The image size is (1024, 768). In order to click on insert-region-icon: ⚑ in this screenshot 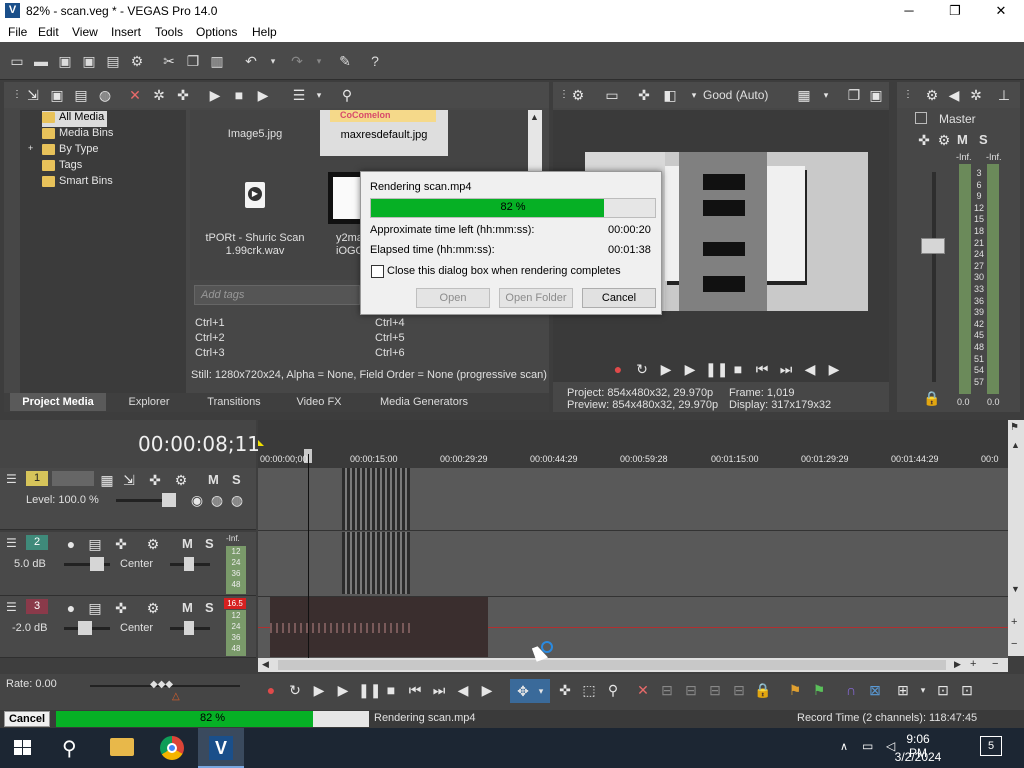, I will do `click(819, 690)`.